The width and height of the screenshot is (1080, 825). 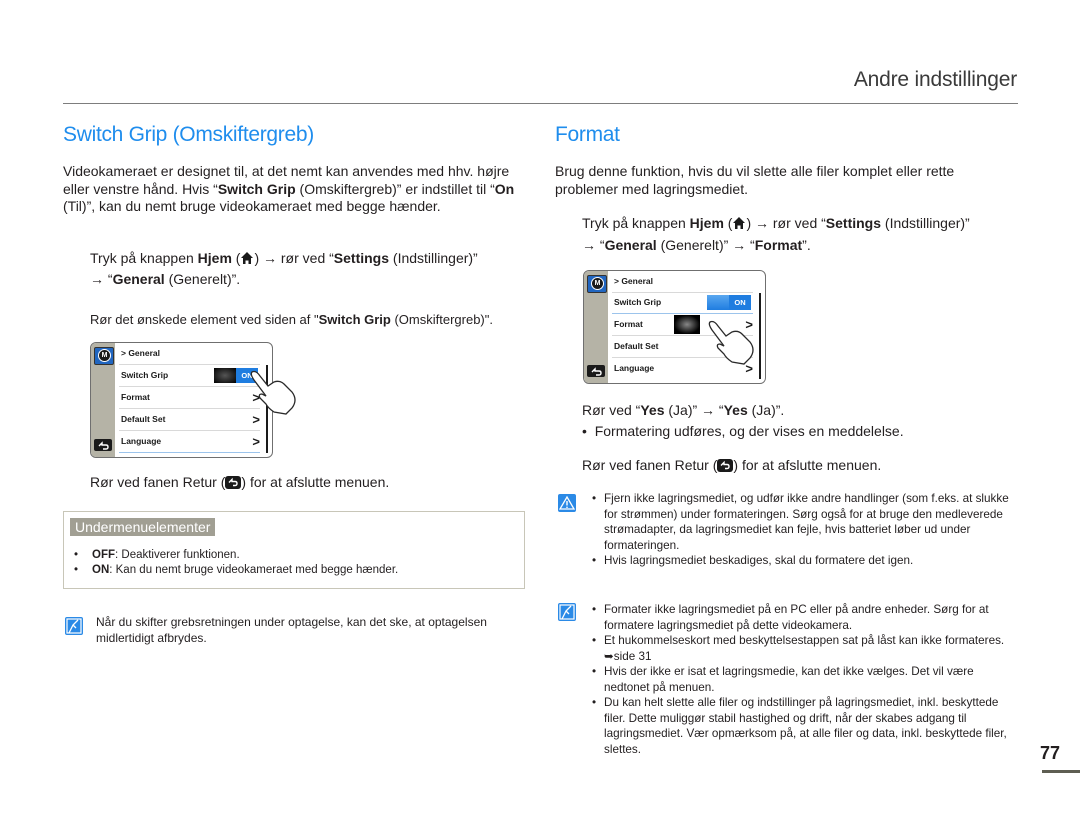 What do you see at coordinates (103, 555) in the screenshot?
I see `item-key: OFF` at bounding box center [103, 555].